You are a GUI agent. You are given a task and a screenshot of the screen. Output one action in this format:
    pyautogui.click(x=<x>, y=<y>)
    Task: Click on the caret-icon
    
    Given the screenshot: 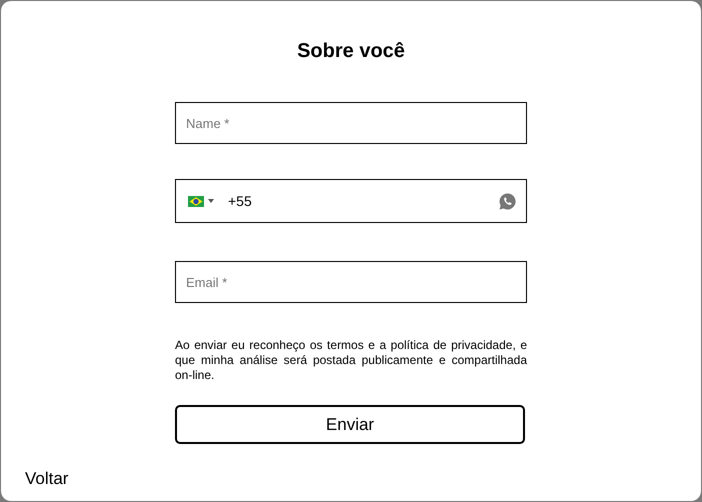 What is the action you would take?
    pyautogui.click(x=211, y=201)
    